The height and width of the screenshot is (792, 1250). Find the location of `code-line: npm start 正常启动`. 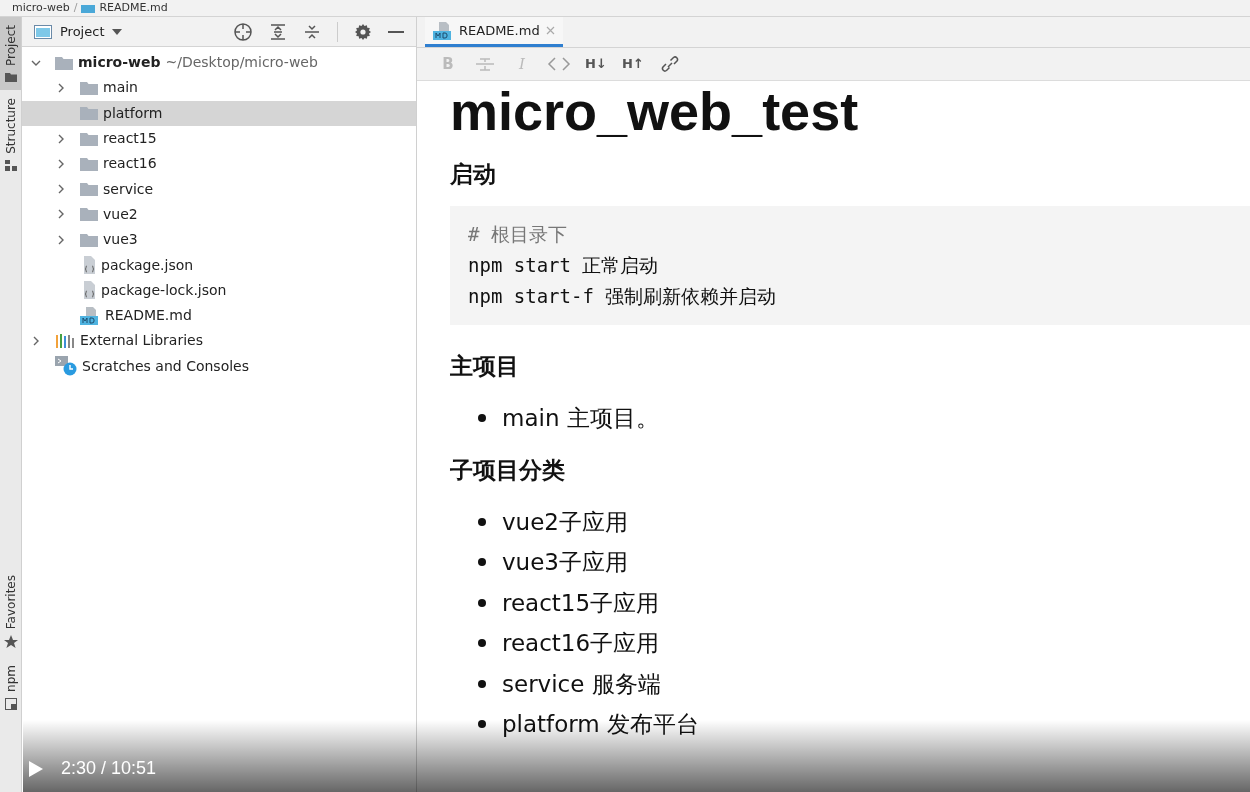

code-line: npm start 正常启动 is located at coordinates (564, 265).